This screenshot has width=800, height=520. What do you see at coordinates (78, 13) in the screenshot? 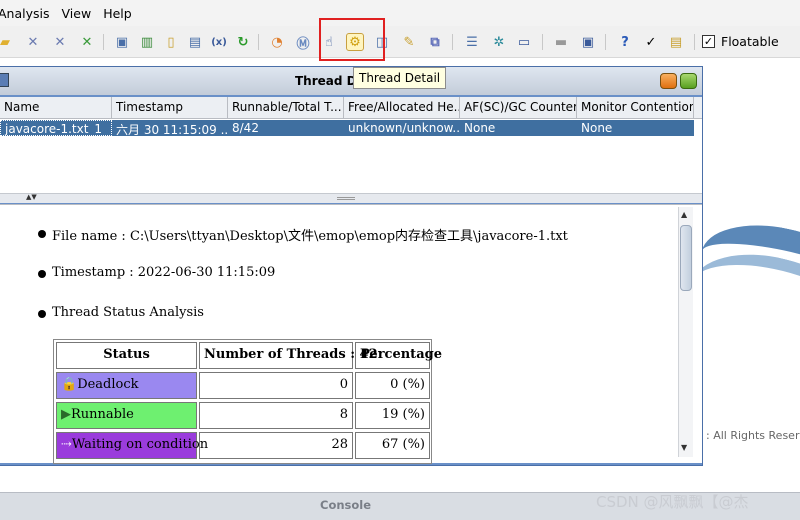
I see `menu-view: View` at bounding box center [78, 13].